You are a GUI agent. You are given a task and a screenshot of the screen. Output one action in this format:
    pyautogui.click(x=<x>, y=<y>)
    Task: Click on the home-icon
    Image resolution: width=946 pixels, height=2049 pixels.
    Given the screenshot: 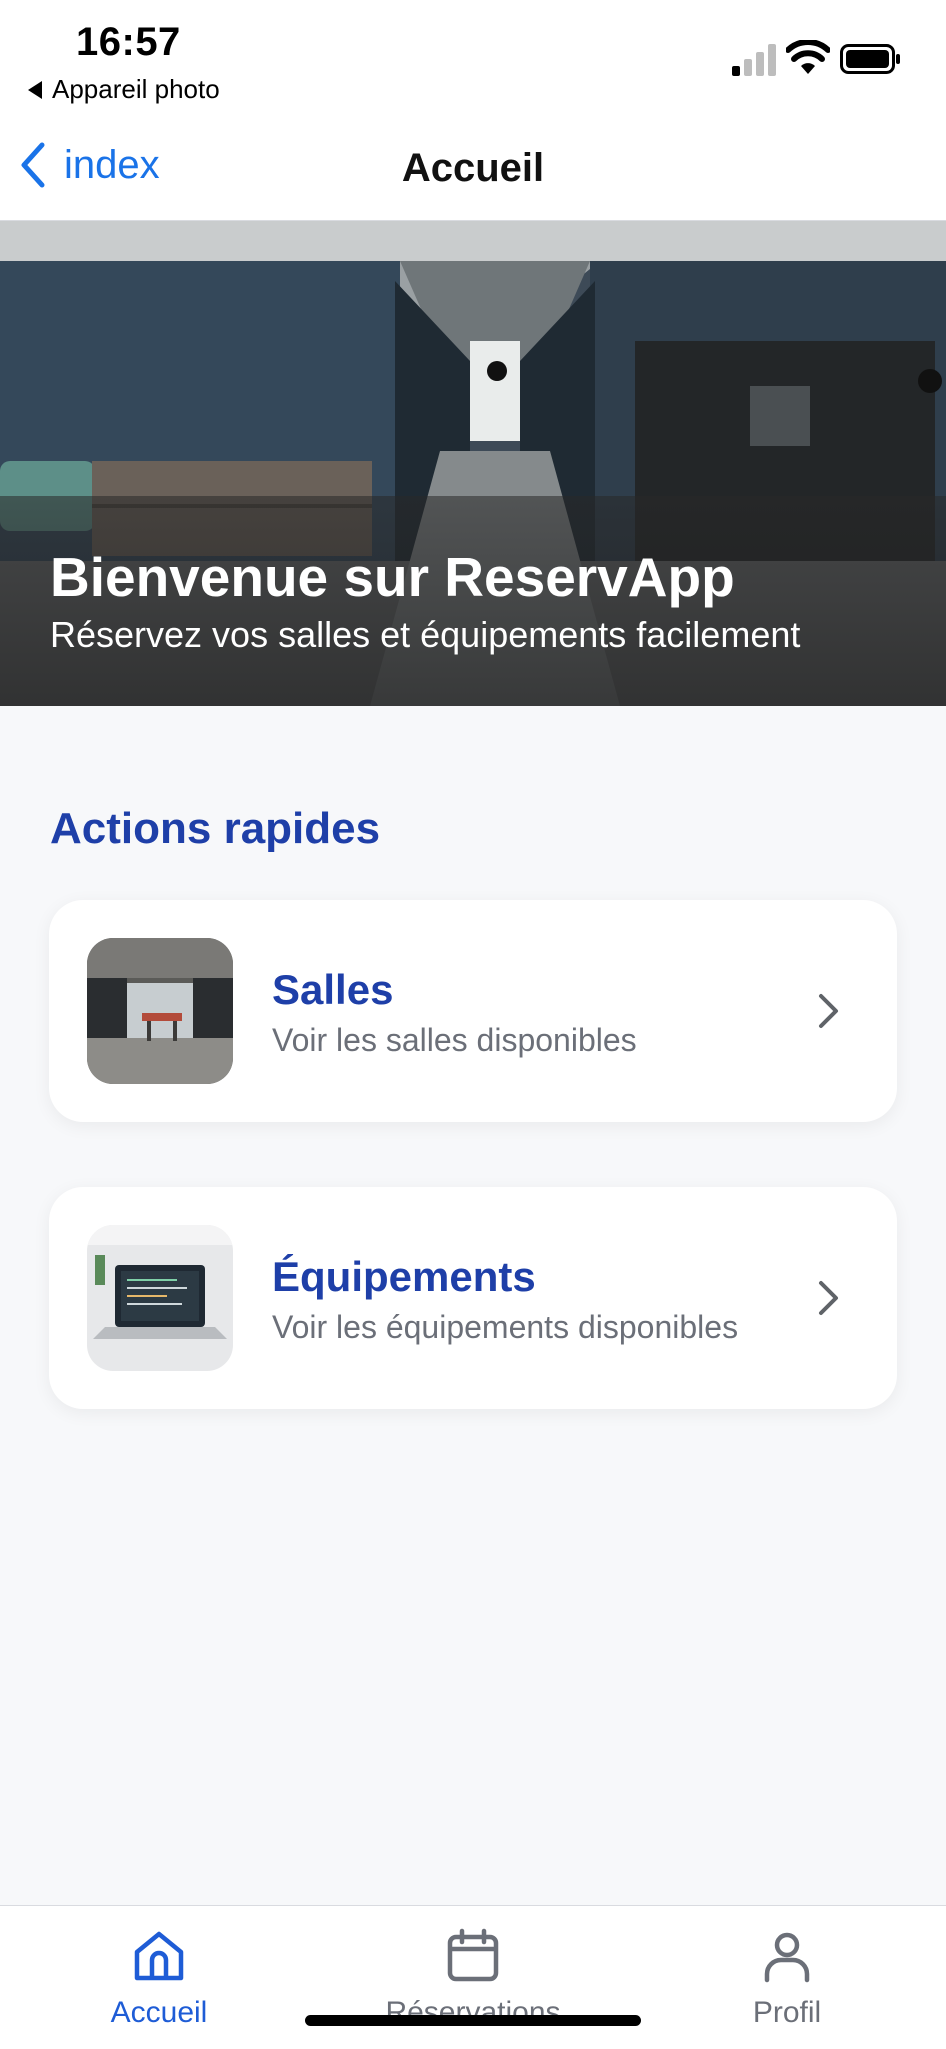 What is the action you would take?
    pyautogui.click(x=159, y=1956)
    